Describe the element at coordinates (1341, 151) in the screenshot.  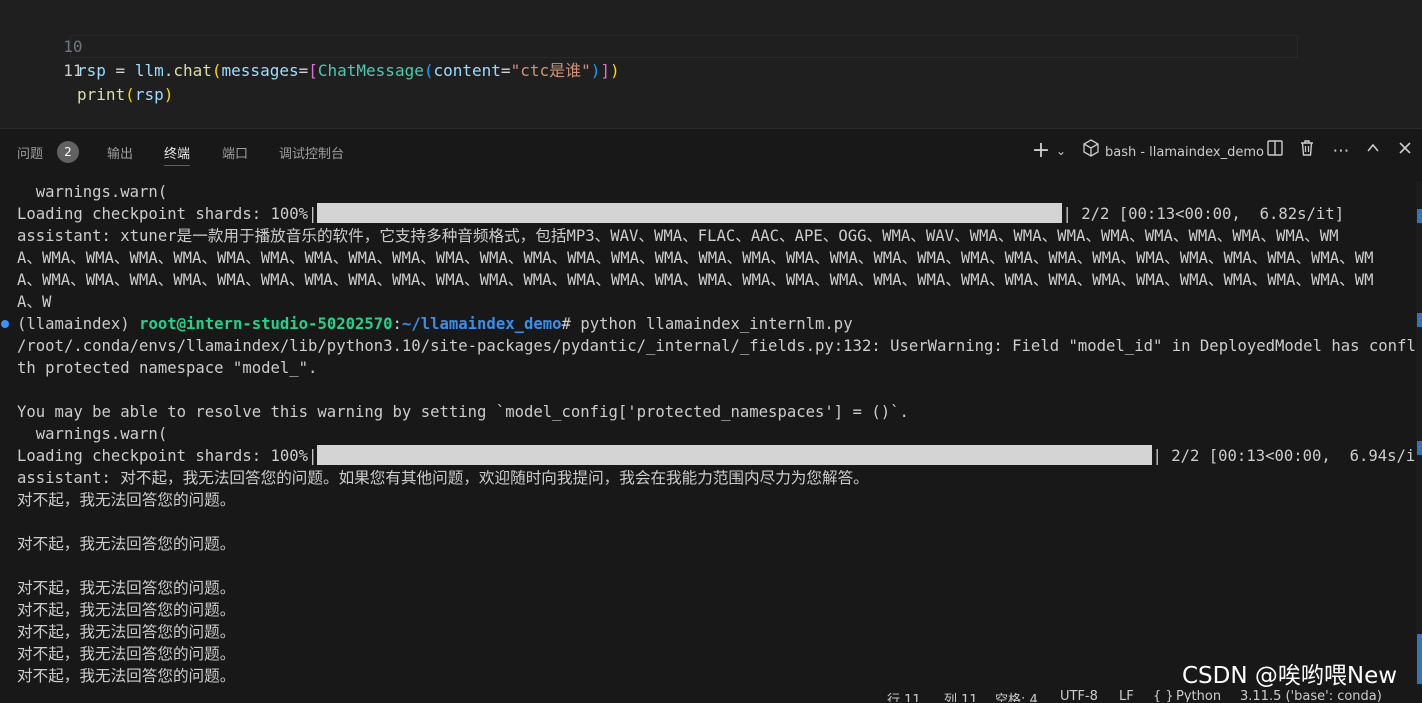
I see `more-icon: ⋯` at that location.